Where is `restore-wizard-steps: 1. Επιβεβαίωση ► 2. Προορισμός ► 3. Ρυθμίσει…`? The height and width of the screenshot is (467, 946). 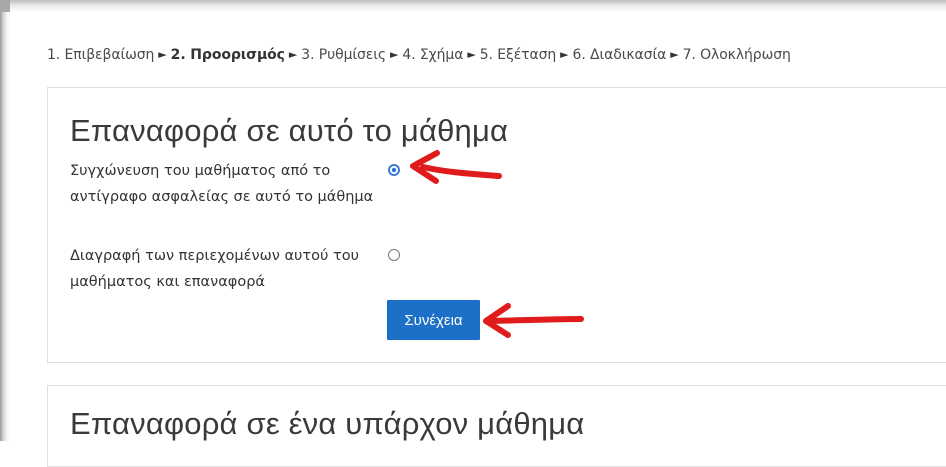
restore-wizard-steps: 1. Επιβεβαίωση ► 2. Προορισμός ► 3. Ρυθμίσει… is located at coordinates (419, 55).